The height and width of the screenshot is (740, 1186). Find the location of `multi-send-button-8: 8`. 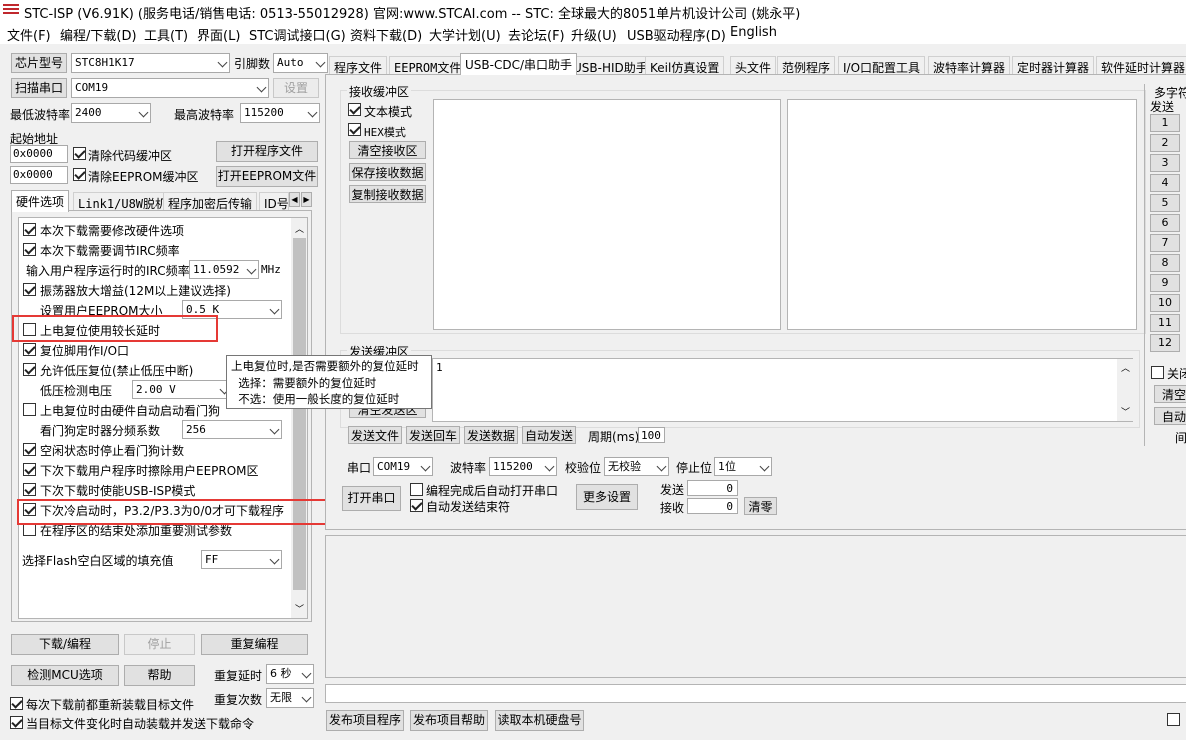

multi-send-button-8: 8 is located at coordinates (1165, 263).